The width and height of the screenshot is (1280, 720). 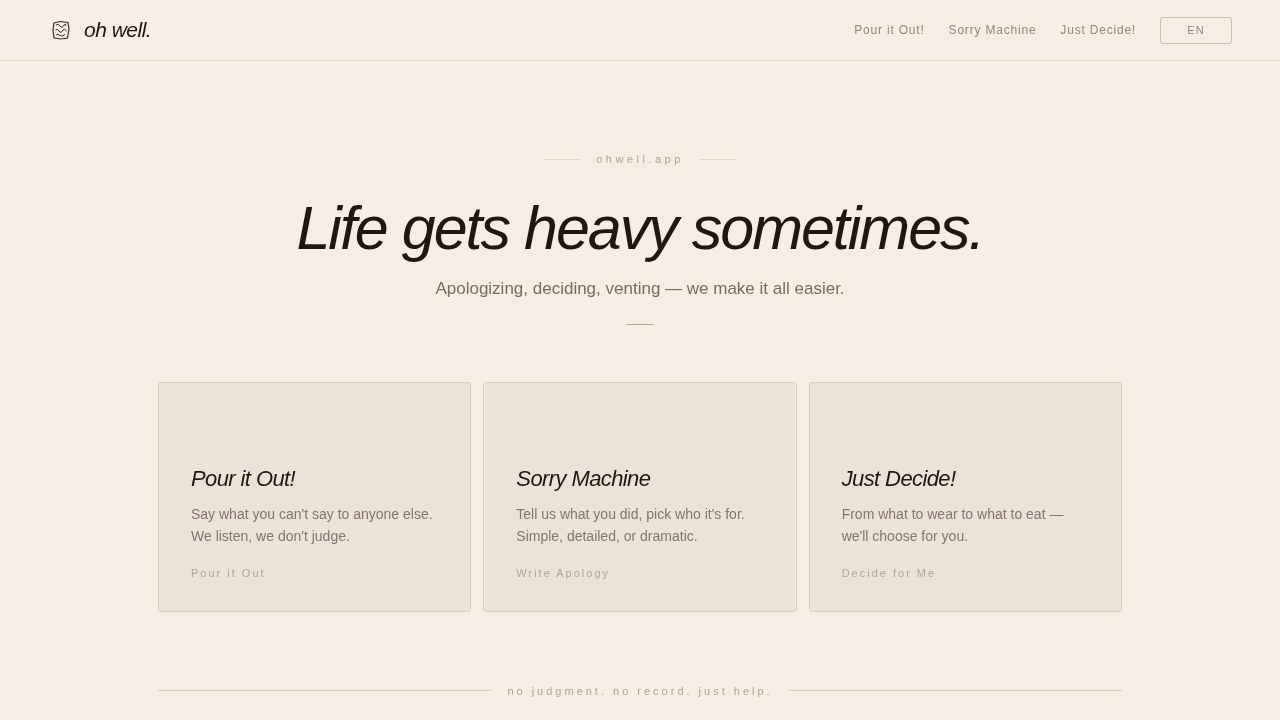 I want to click on brand-name: oh well., so click(x=118, y=30).